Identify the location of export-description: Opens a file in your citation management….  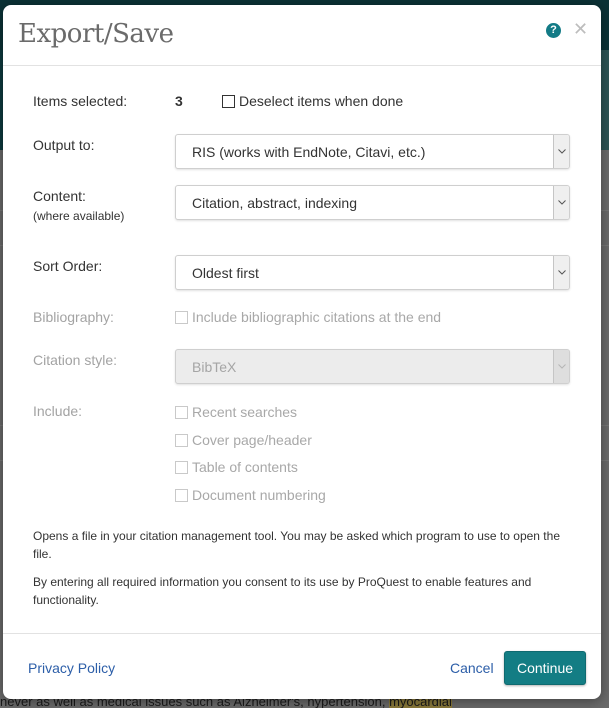
(296, 545).